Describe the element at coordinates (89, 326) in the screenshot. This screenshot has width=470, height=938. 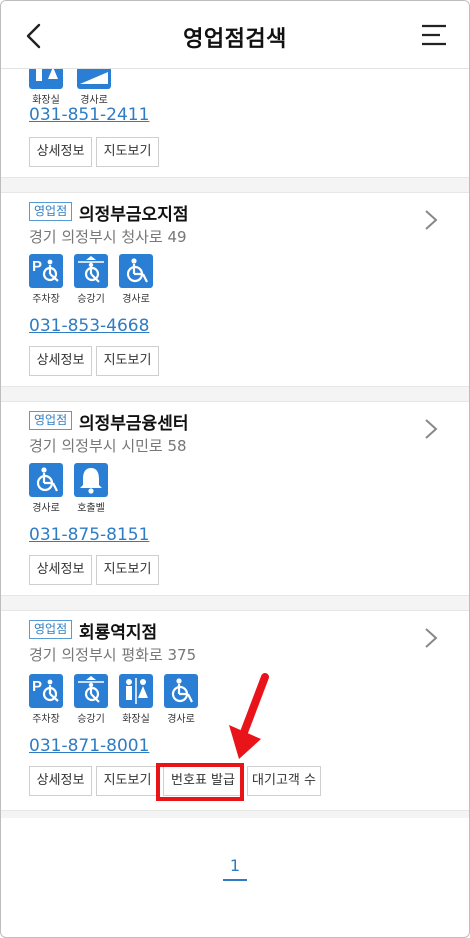
I see `phone-link: 031-853-4668` at that location.